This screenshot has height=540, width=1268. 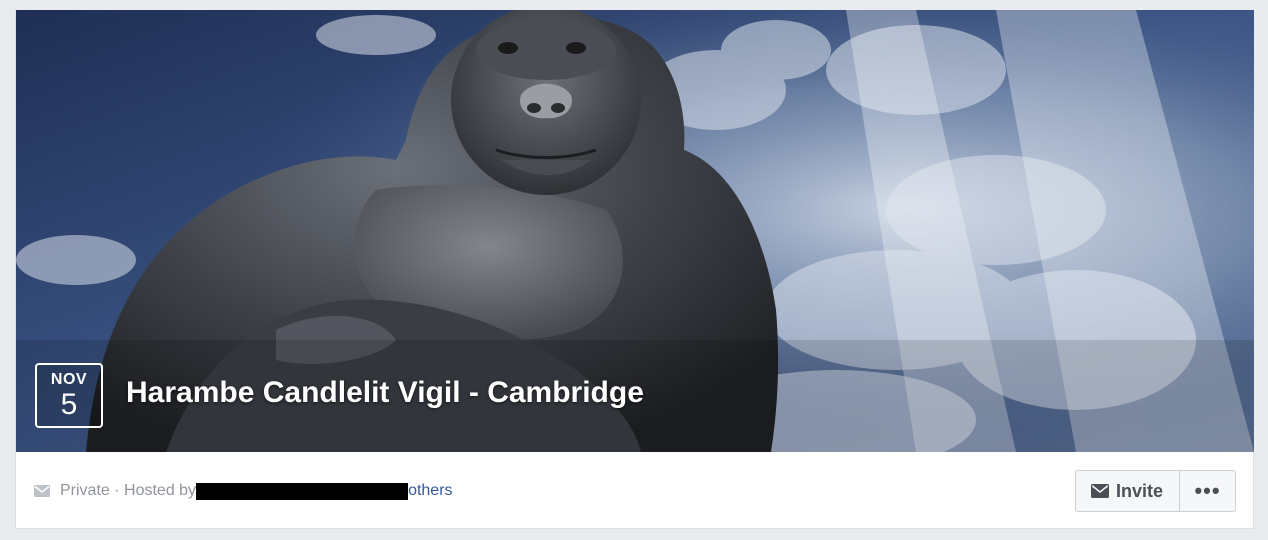 I want to click on event-info-bar: Private · Hosted by others Invite •••, so click(x=635, y=490).